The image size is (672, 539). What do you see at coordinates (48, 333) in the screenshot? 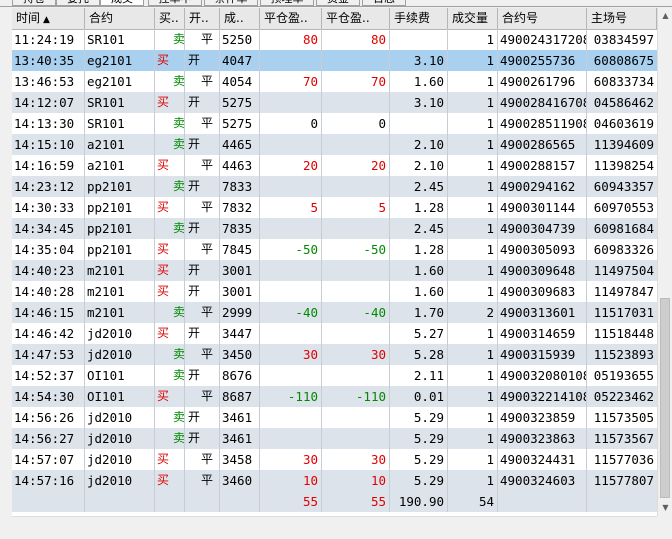
I see `cell-time: 14:46:42` at bounding box center [48, 333].